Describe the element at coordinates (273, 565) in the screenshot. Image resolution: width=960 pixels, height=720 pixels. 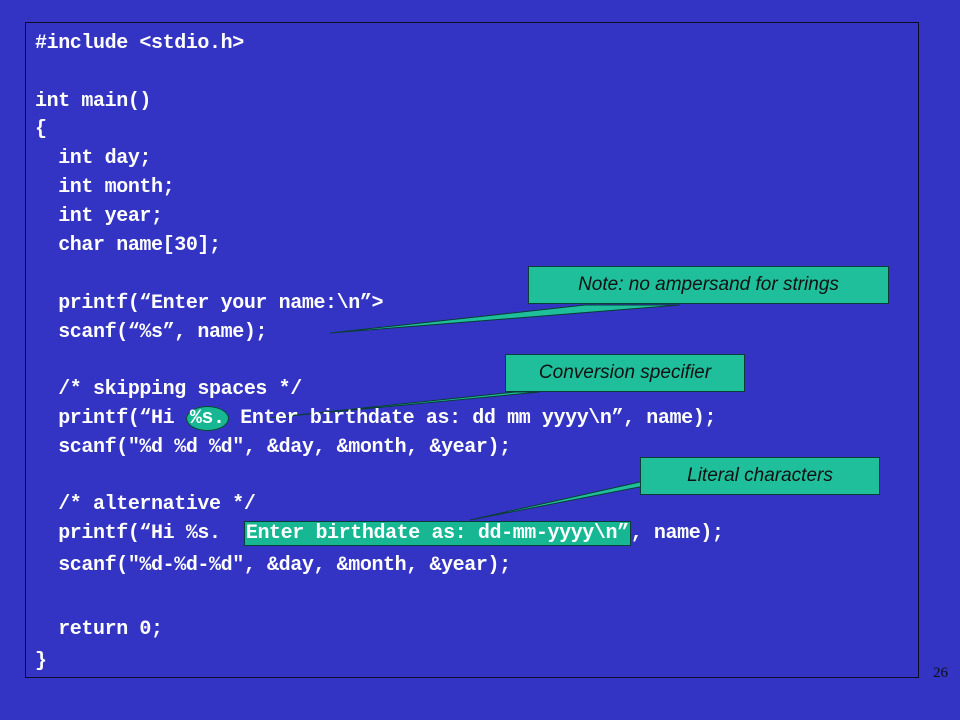
I see `code-line-scanf-dashes: scanf("%d-%d-%d", &day, &month, &year);` at that location.